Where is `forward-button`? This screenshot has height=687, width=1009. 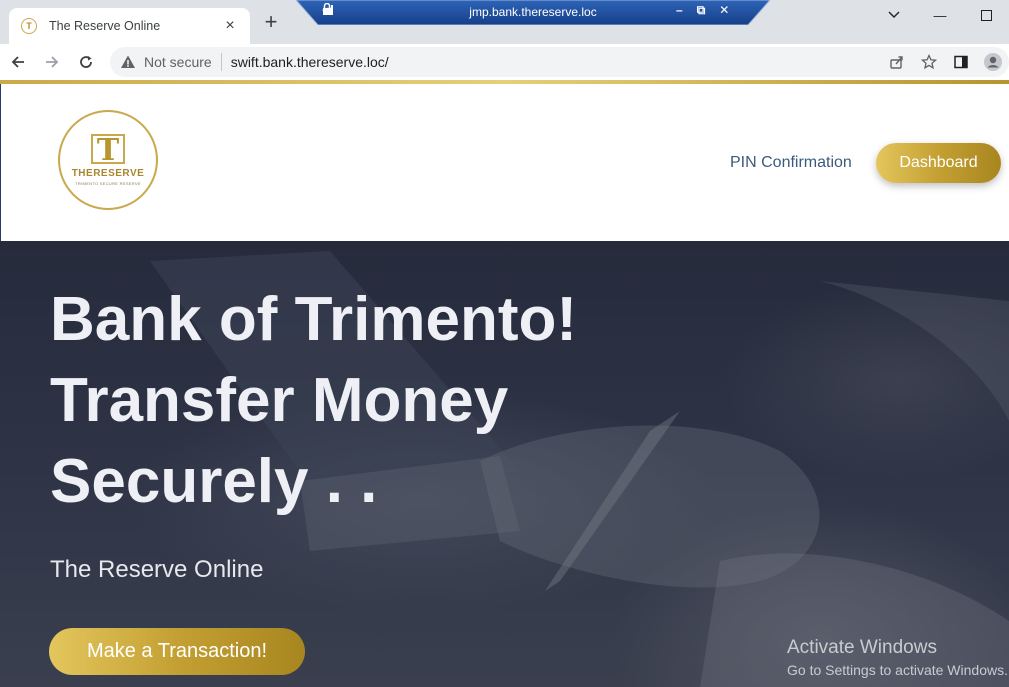 forward-button is located at coordinates (52, 62).